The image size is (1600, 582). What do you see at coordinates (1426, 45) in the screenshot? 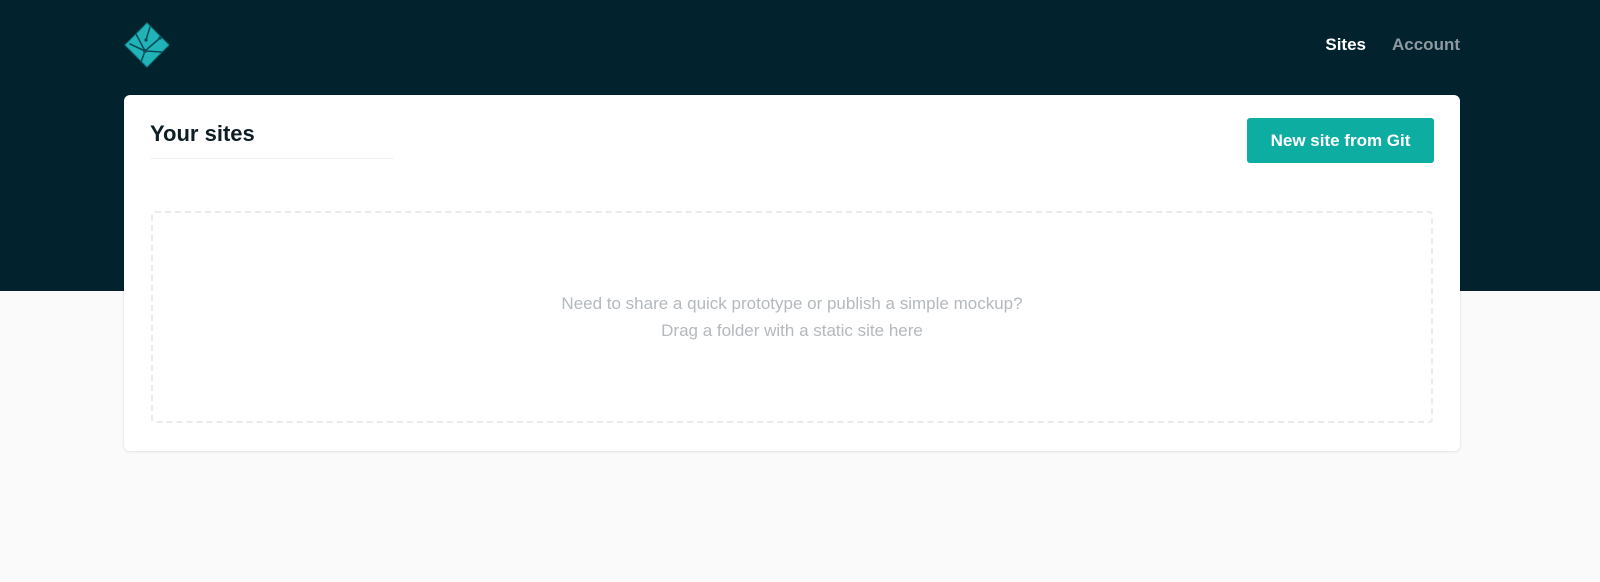
I see `nav-account-link: Account` at bounding box center [1426, 45].